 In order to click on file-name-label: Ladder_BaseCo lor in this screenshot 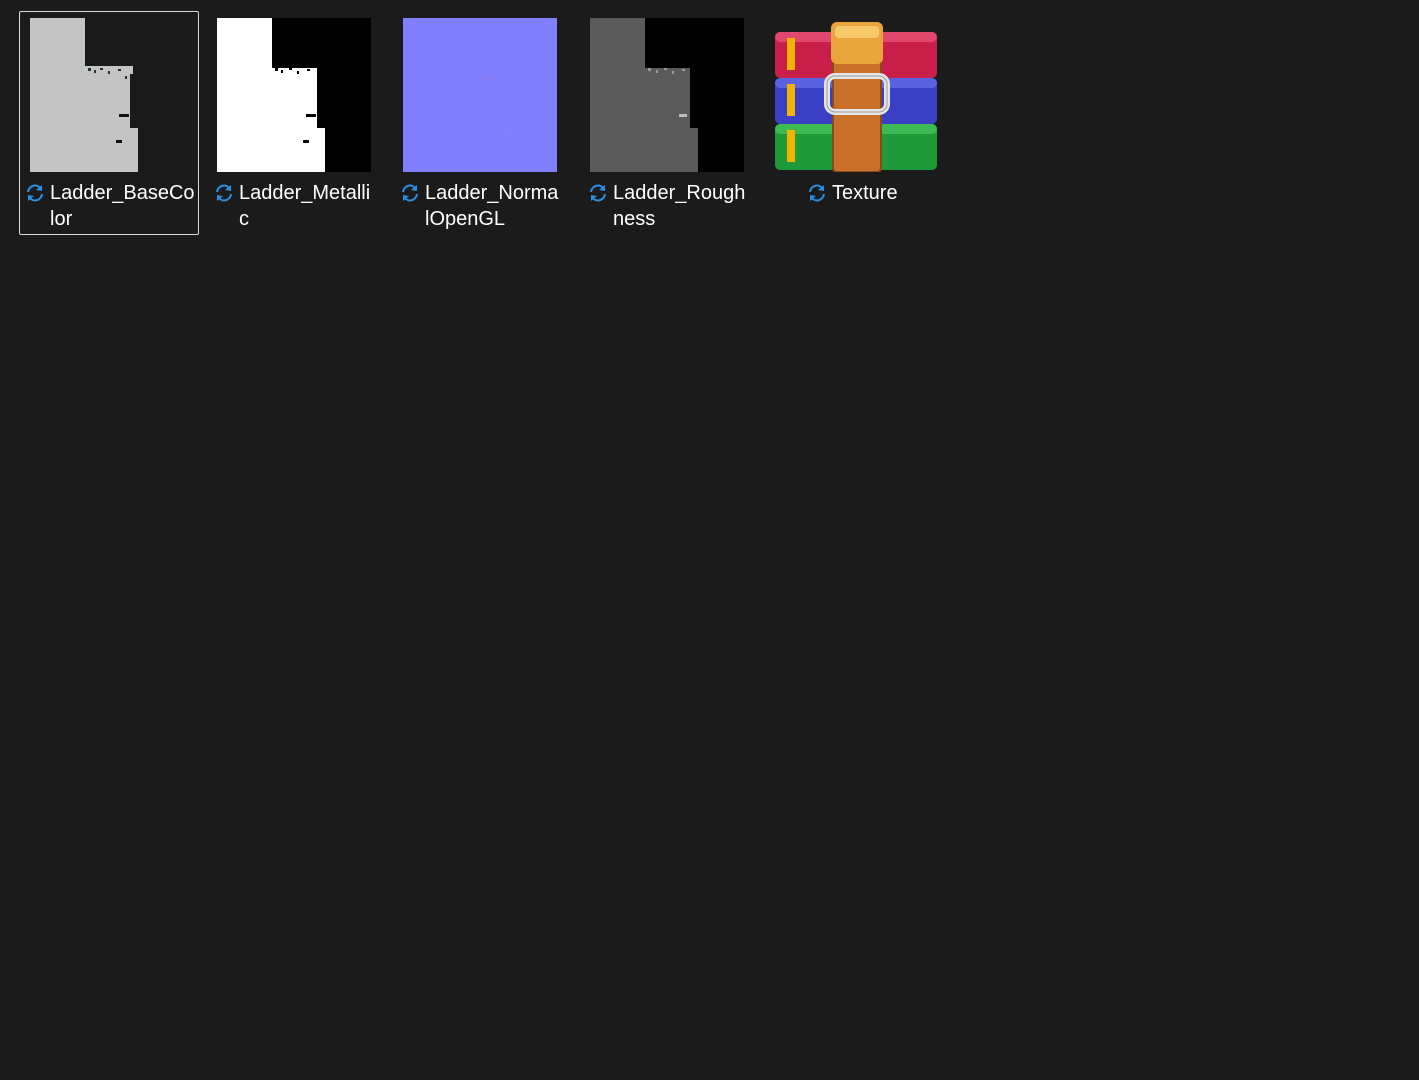, I will do `click(122, 206)`.